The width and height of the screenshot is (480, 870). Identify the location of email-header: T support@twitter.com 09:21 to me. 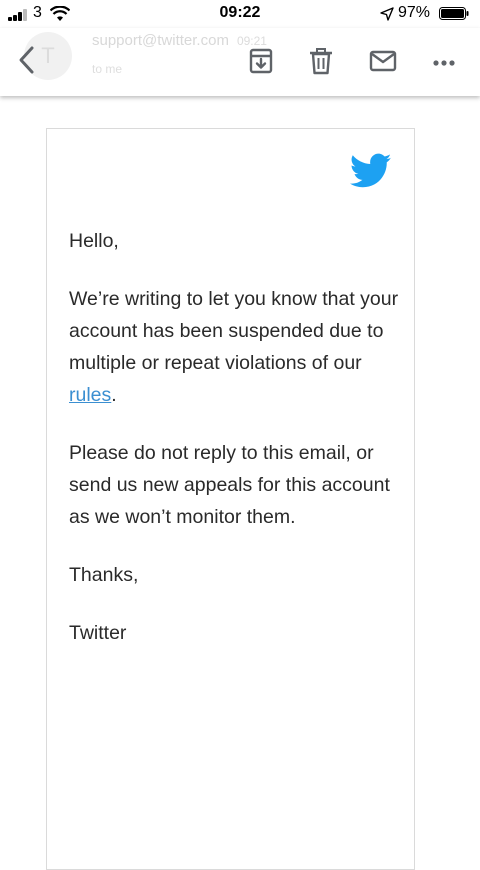
(240, 62).